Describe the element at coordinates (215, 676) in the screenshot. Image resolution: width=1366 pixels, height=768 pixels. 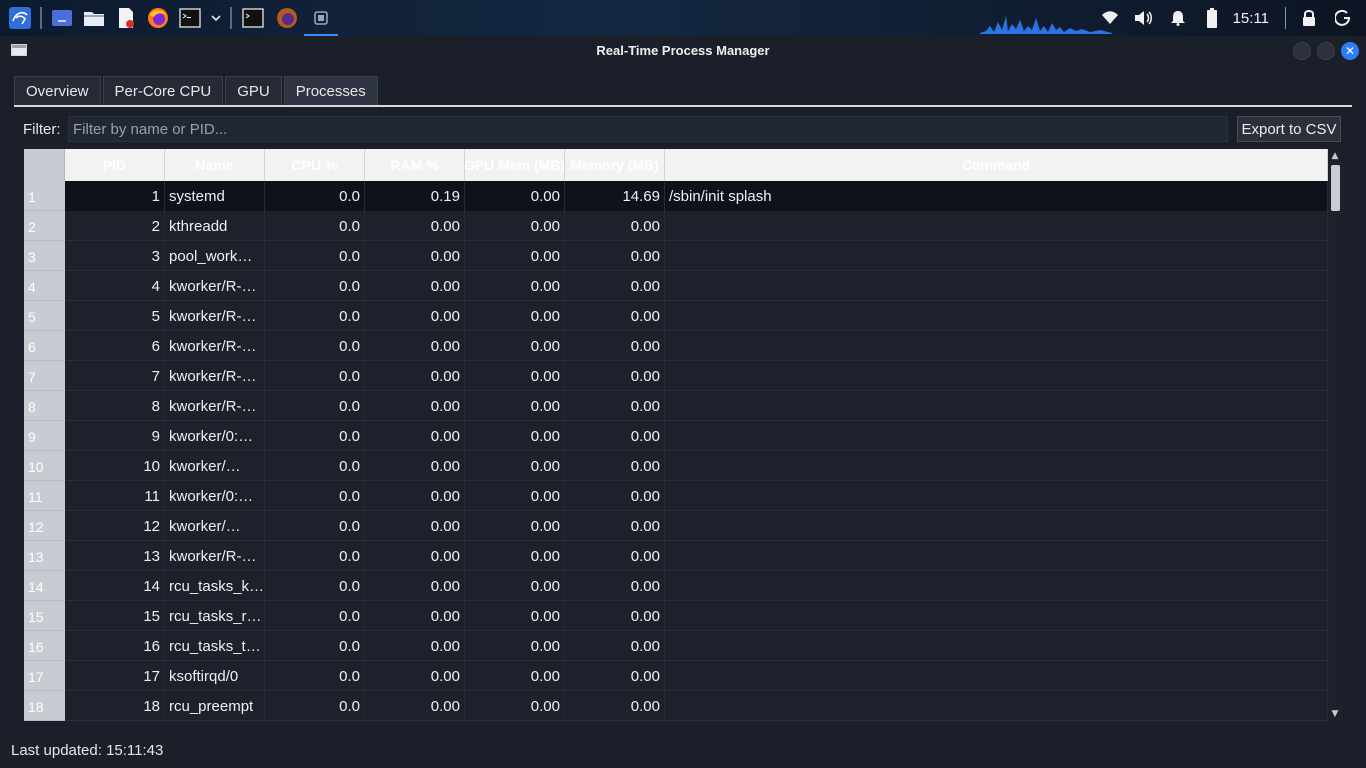
I see `name-cell: ksoftirqd/0` at that location.